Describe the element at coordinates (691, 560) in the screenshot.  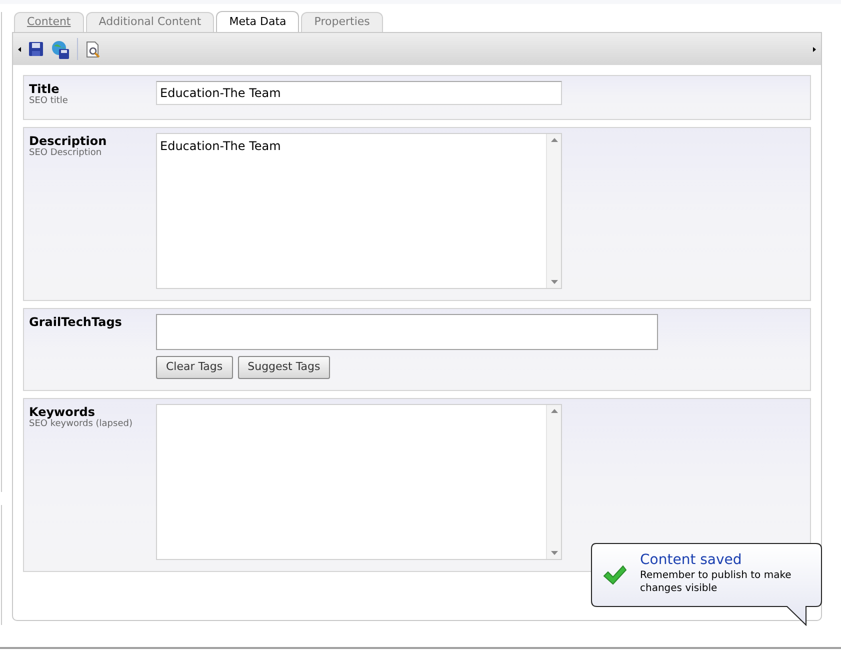
I see `notification-title: Content saved` at that location.